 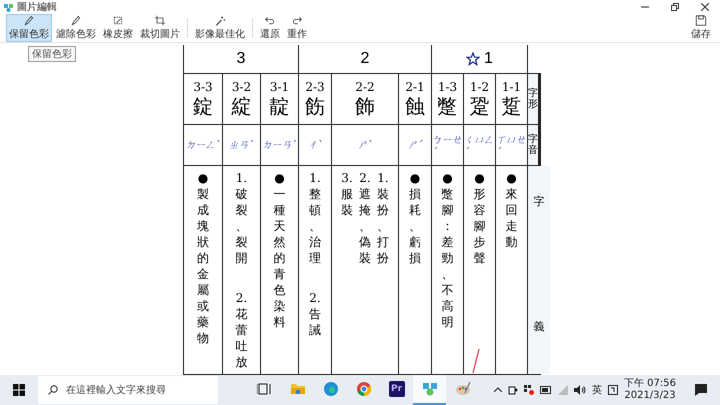 What do you see at coordinates (448, 105) in the screenshot?
I see `entry-character: 蹩` at bounding box center [448, 105].